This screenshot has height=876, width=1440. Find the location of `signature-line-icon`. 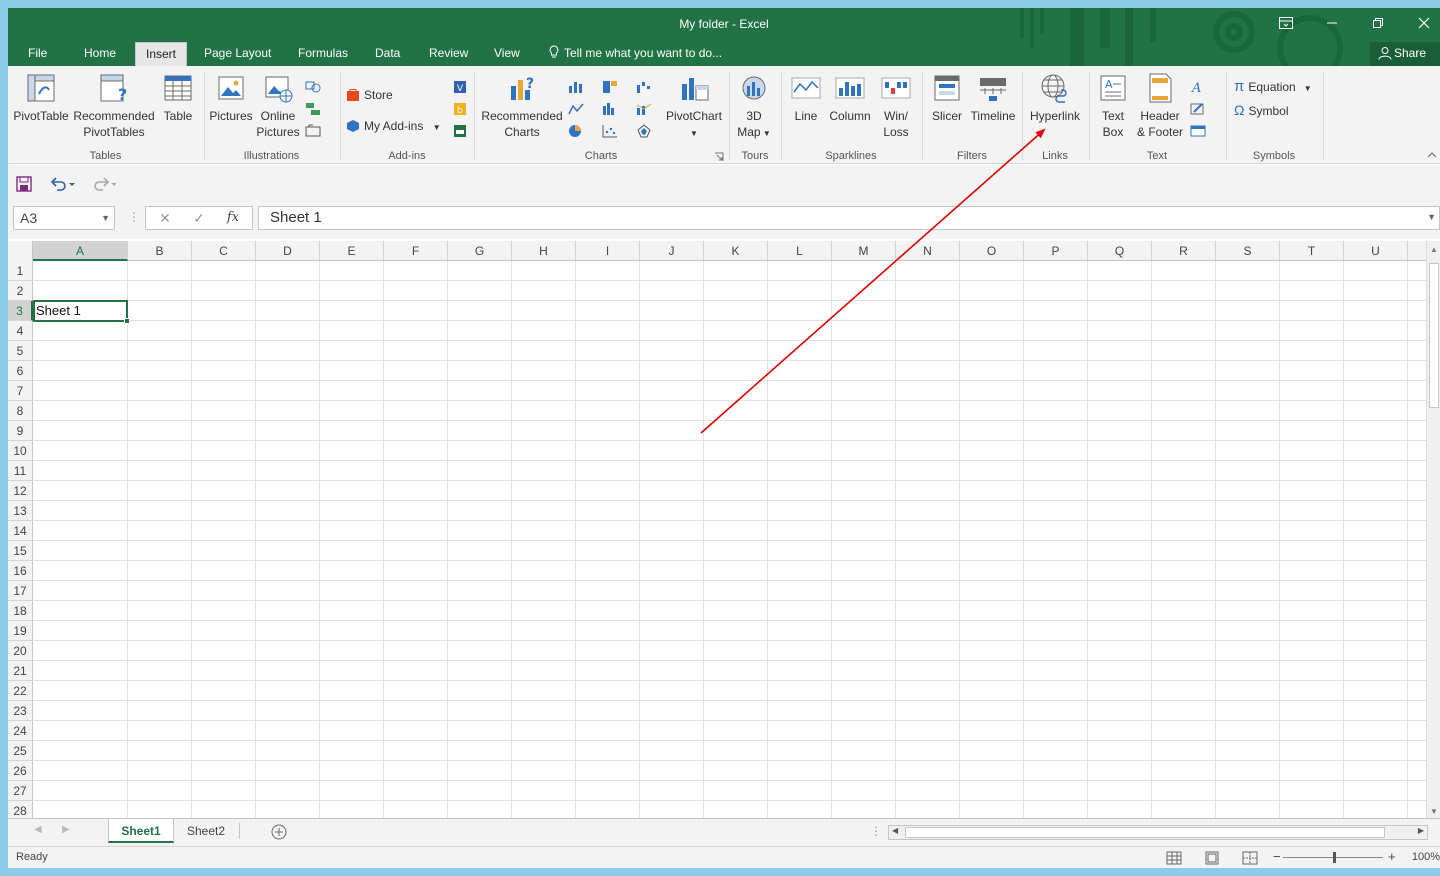

signature-line-icon is located at coordinates (1198, 109).